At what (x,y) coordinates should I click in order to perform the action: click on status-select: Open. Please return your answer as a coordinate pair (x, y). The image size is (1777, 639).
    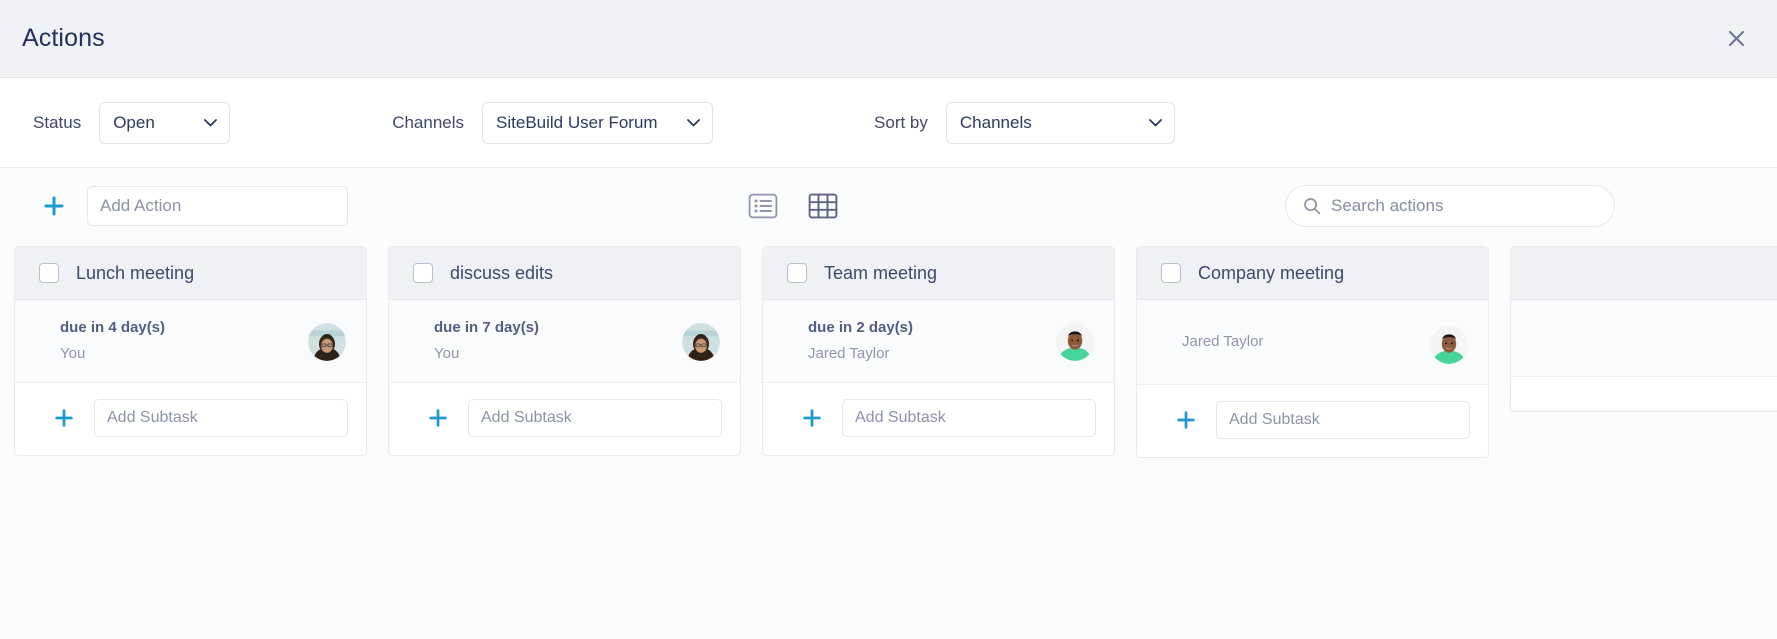
    Looking at the image, I should click on (165, 122).